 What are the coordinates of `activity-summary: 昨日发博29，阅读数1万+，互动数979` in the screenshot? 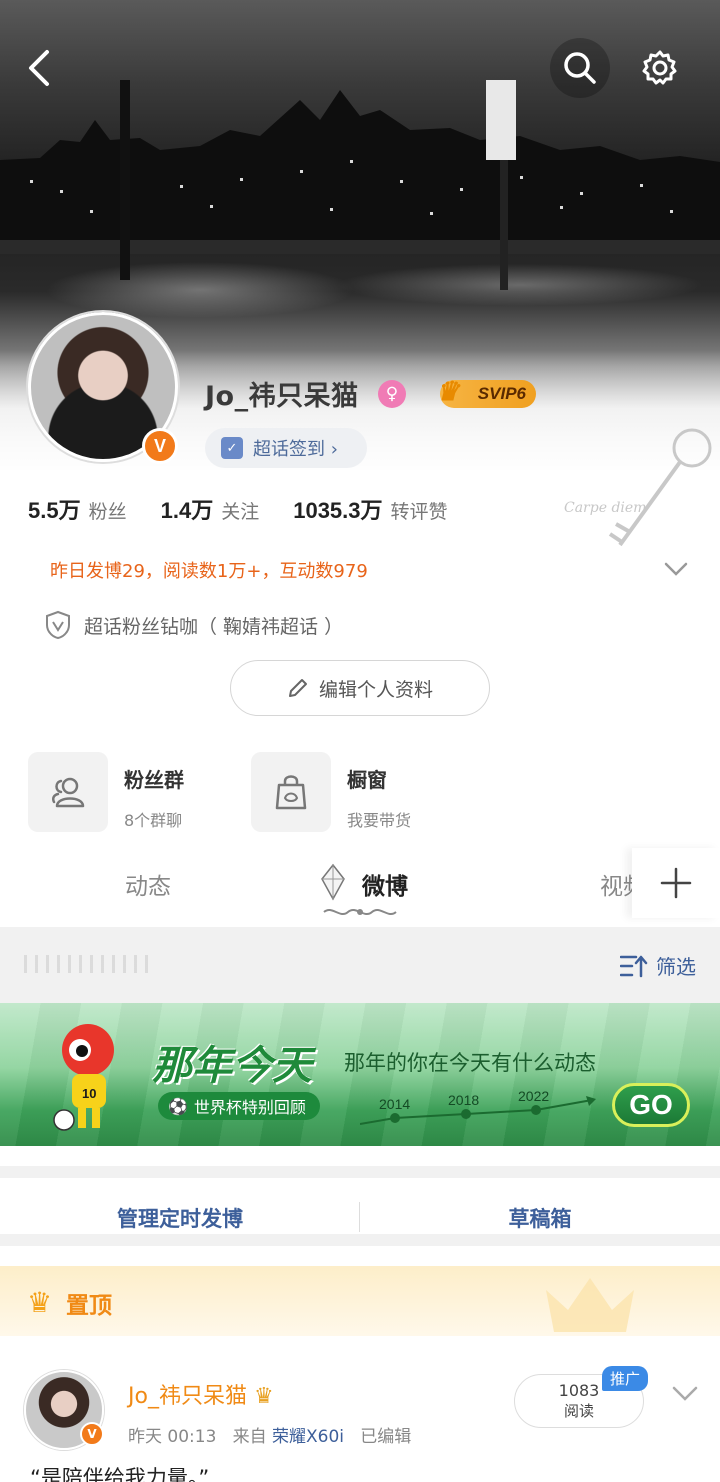 It's located at (209, 570).